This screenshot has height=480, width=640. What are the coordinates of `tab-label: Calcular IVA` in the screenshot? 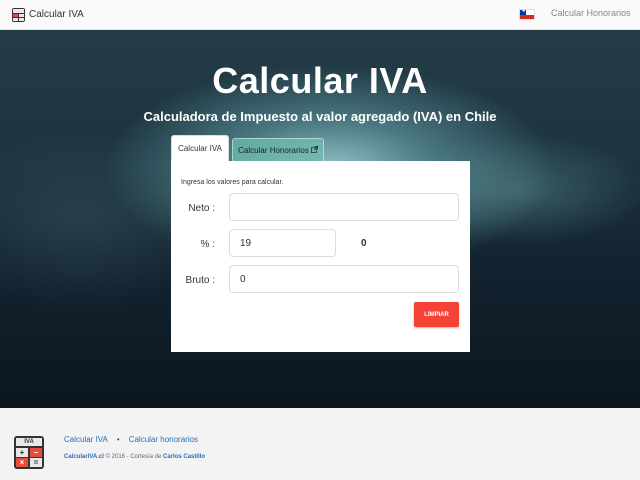 It's located at (200, 148).